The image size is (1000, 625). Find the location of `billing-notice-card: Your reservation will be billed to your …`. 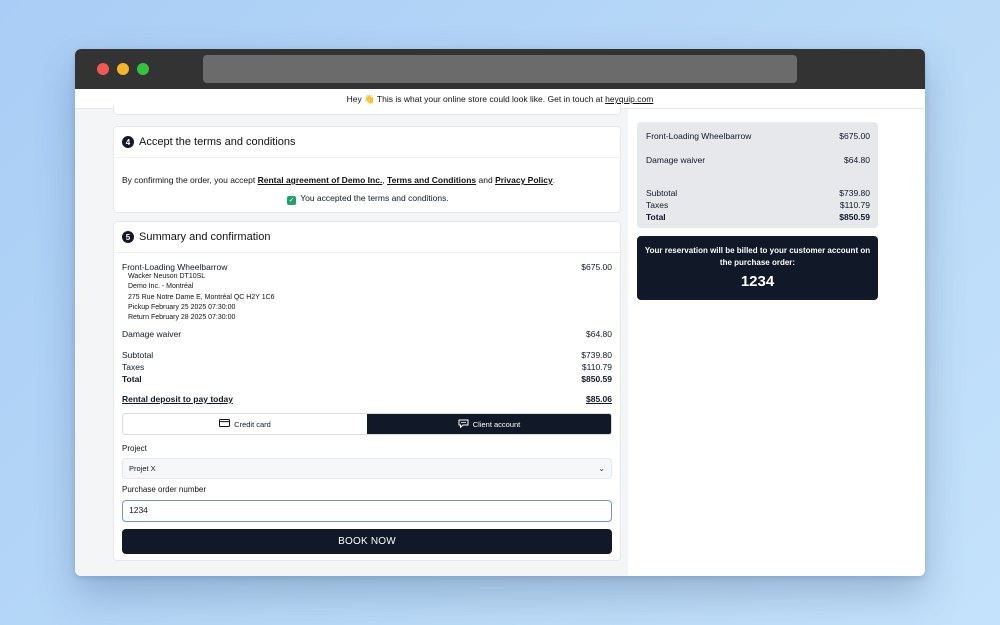

billing-notice-card: Your reservation will be billed to your … is located at coordinates (757, 268).